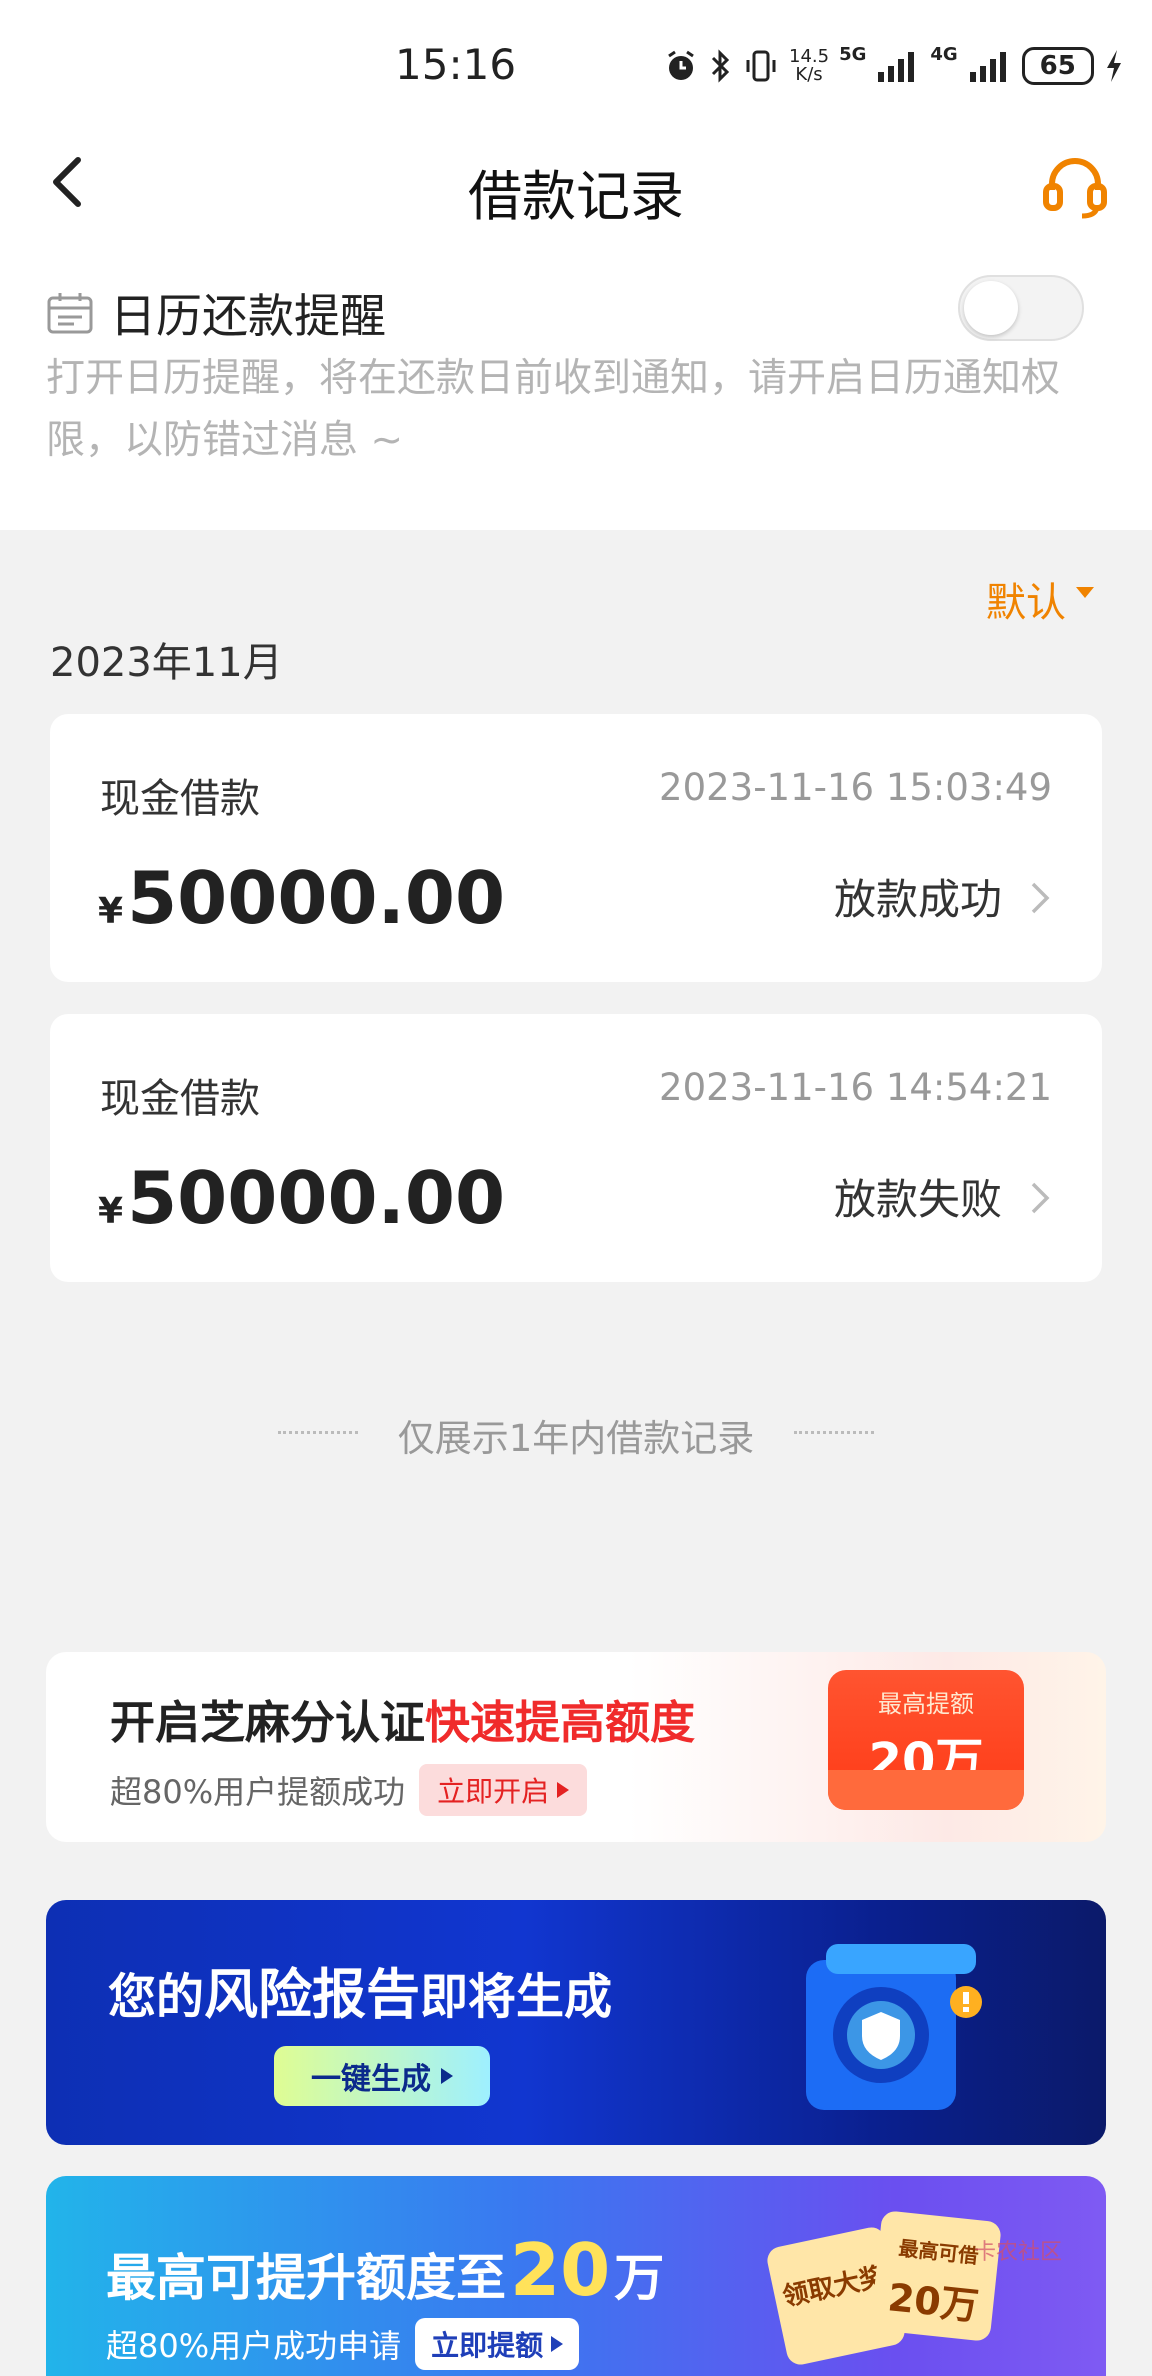  Describe the element at coordinates (1026, 603) in the screenshot. I see `sort-label: 默认` at that location.